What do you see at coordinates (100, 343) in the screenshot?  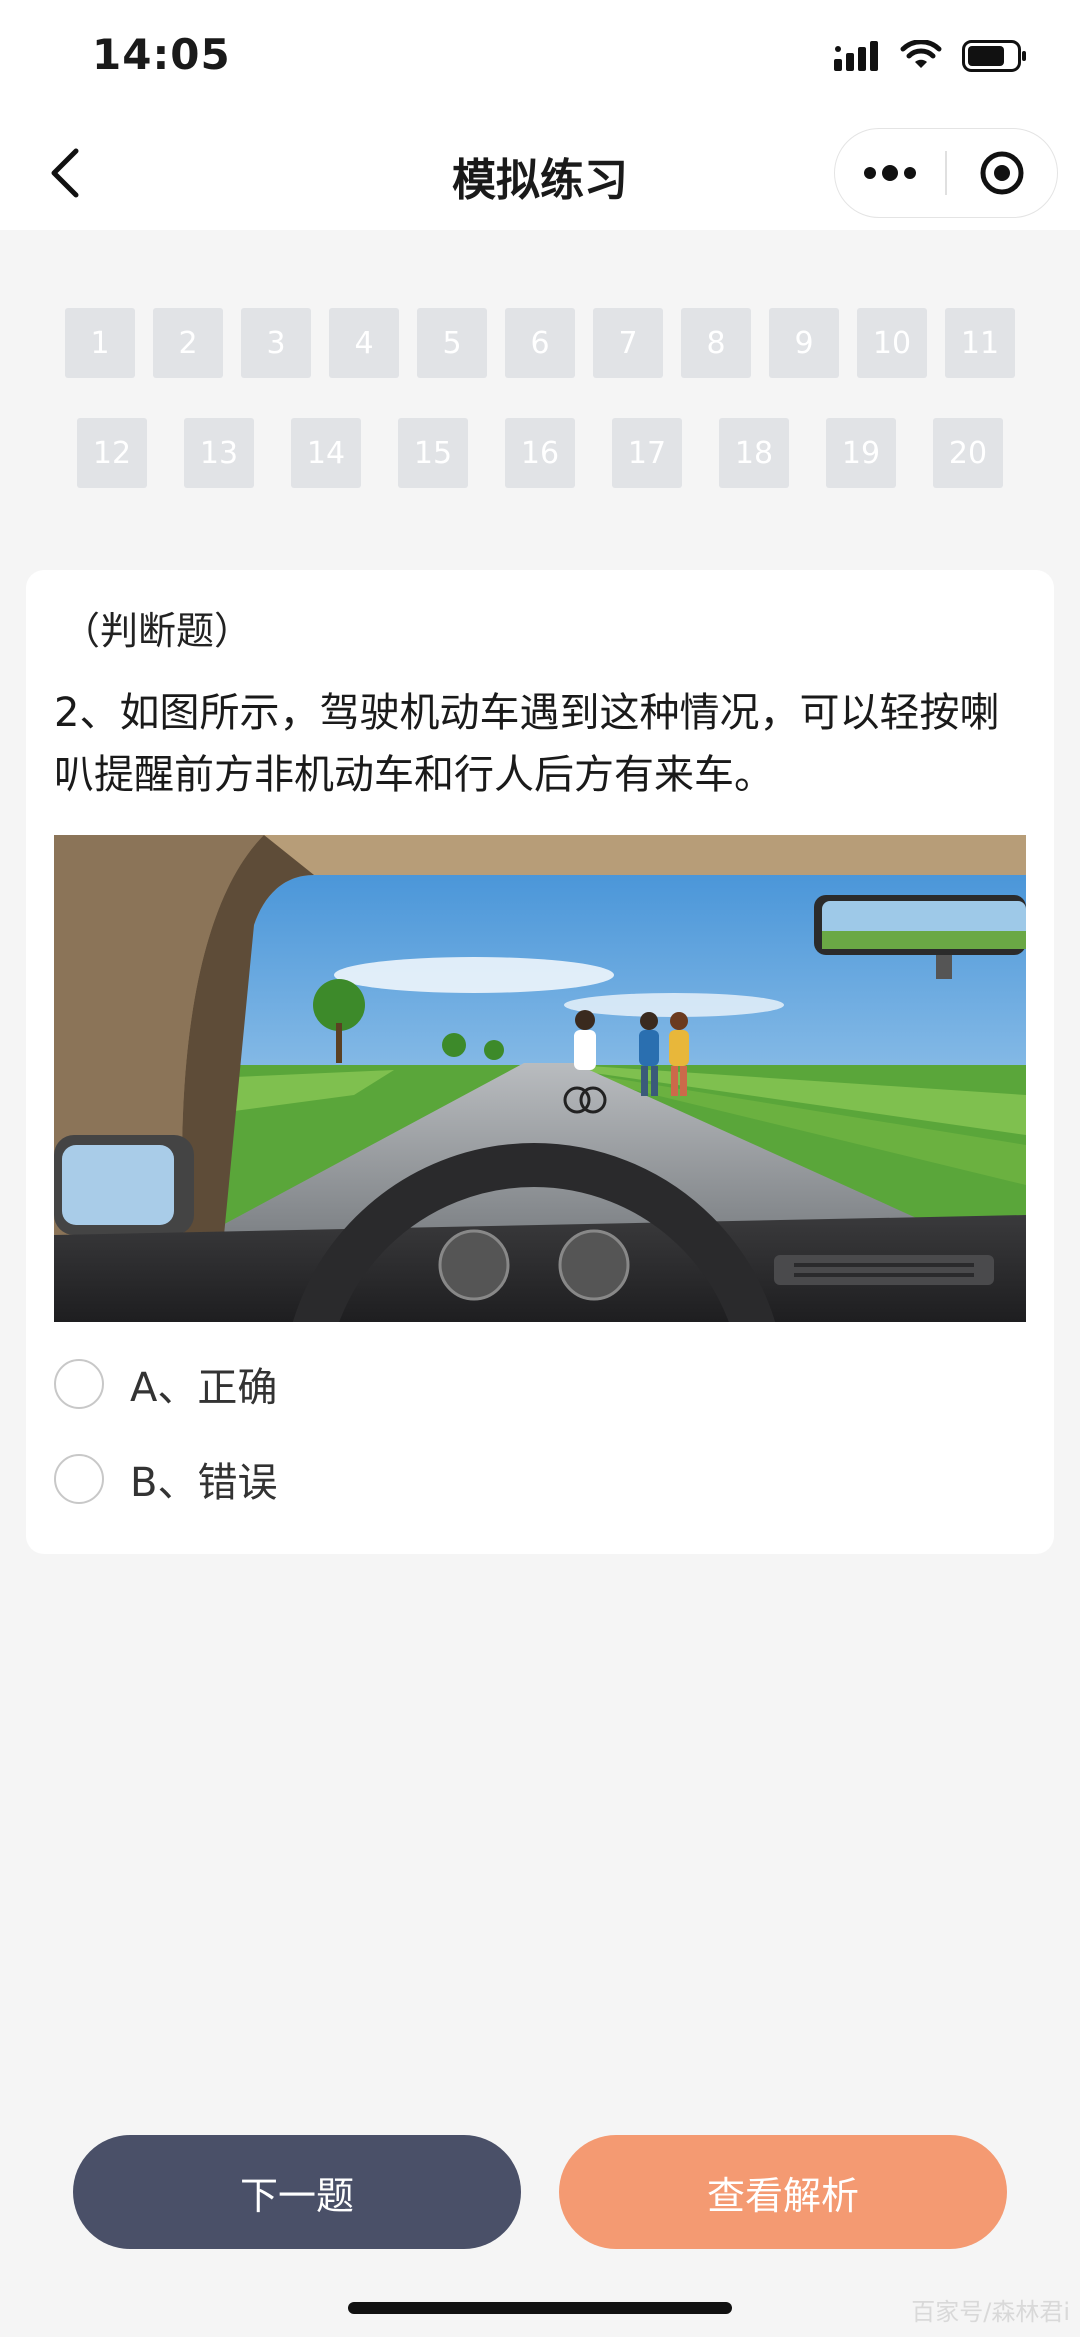 I see `question-number: 1` at bounding box center [100, 343].